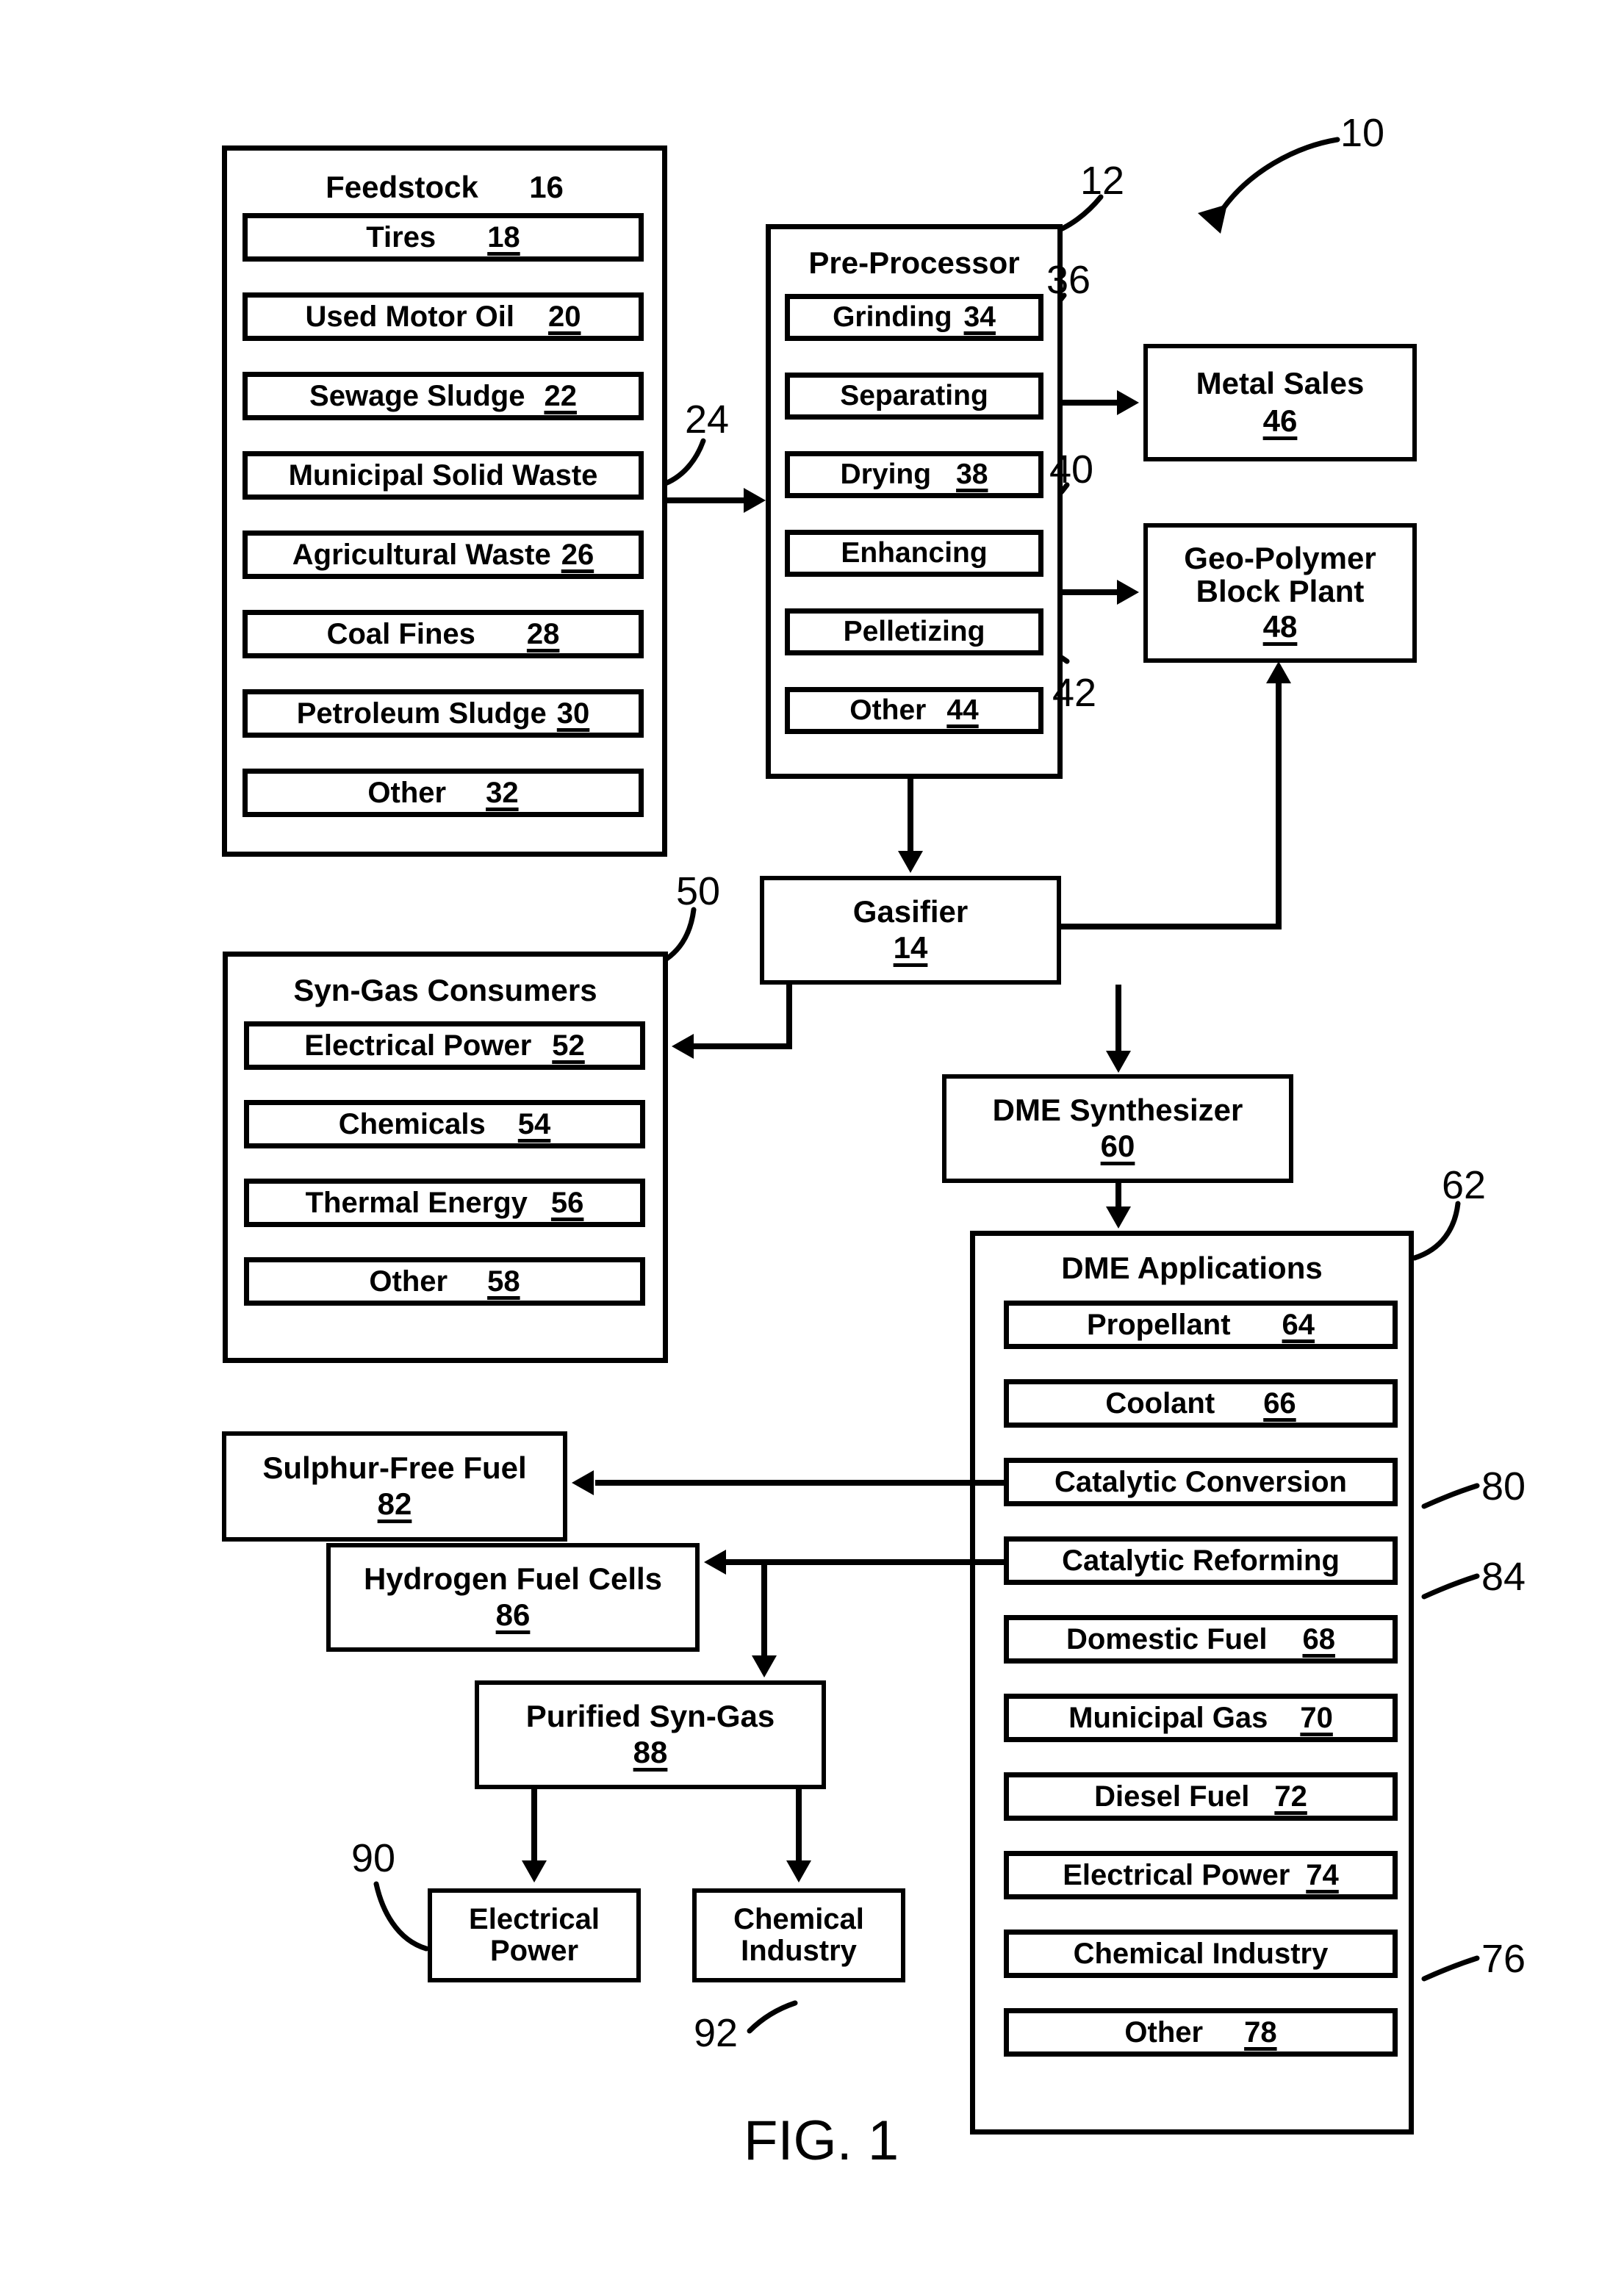 The height and width of the screenshot is (2280, 1624). I want to click on preprocessor-item-label: Enhancing, so click(914, 553).